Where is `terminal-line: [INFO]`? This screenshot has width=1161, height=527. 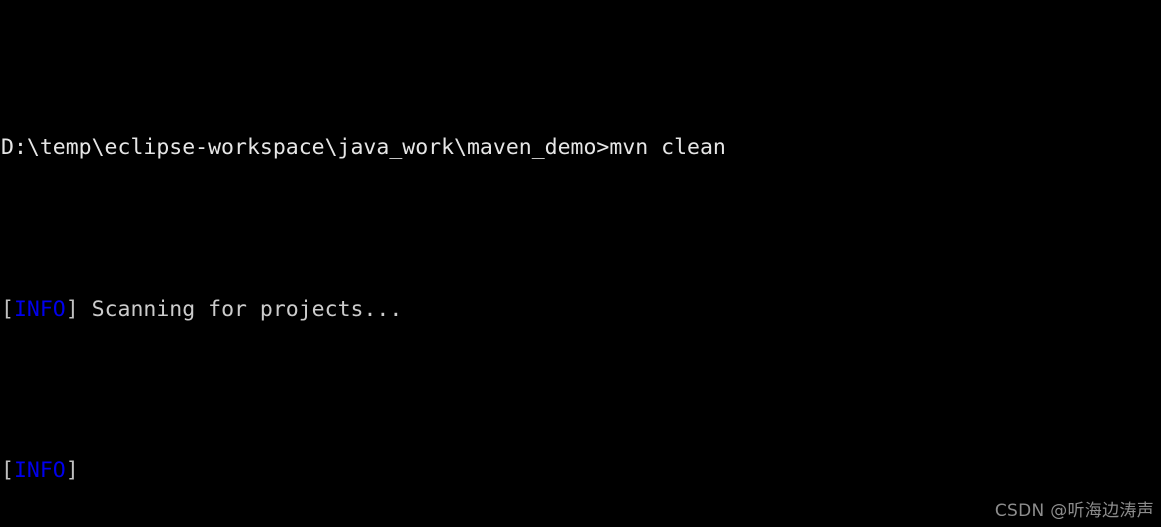
terminal-line: [INFO] is located at coordinates (581, 471).